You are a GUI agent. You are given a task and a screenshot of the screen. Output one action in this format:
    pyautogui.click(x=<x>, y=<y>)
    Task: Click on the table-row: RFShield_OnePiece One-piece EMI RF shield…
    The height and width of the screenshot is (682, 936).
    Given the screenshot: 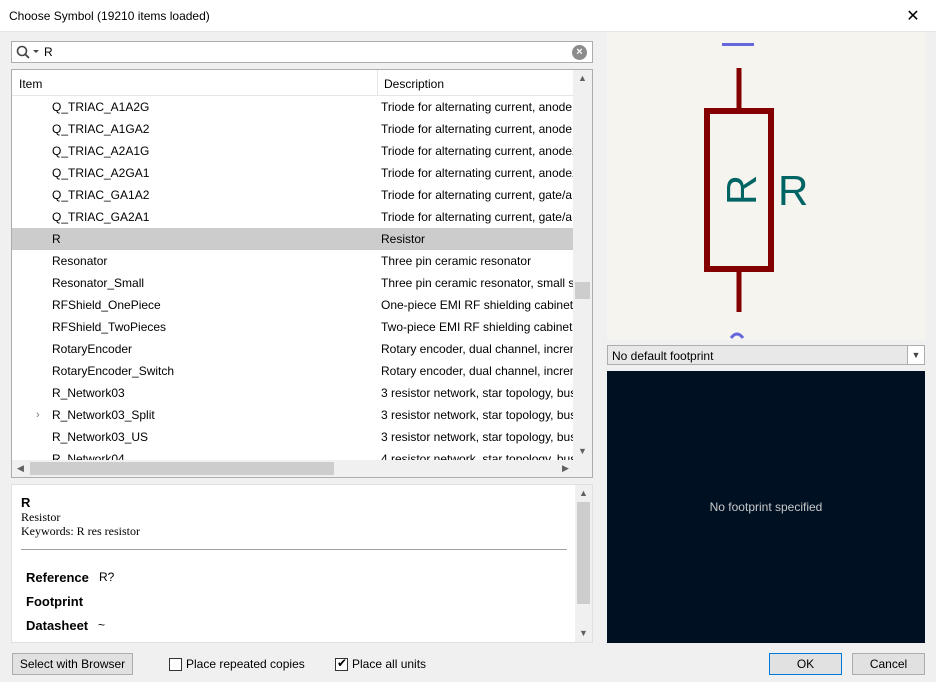 What is the action you would take?
    pyautogui.click(x=293, y=305)
    